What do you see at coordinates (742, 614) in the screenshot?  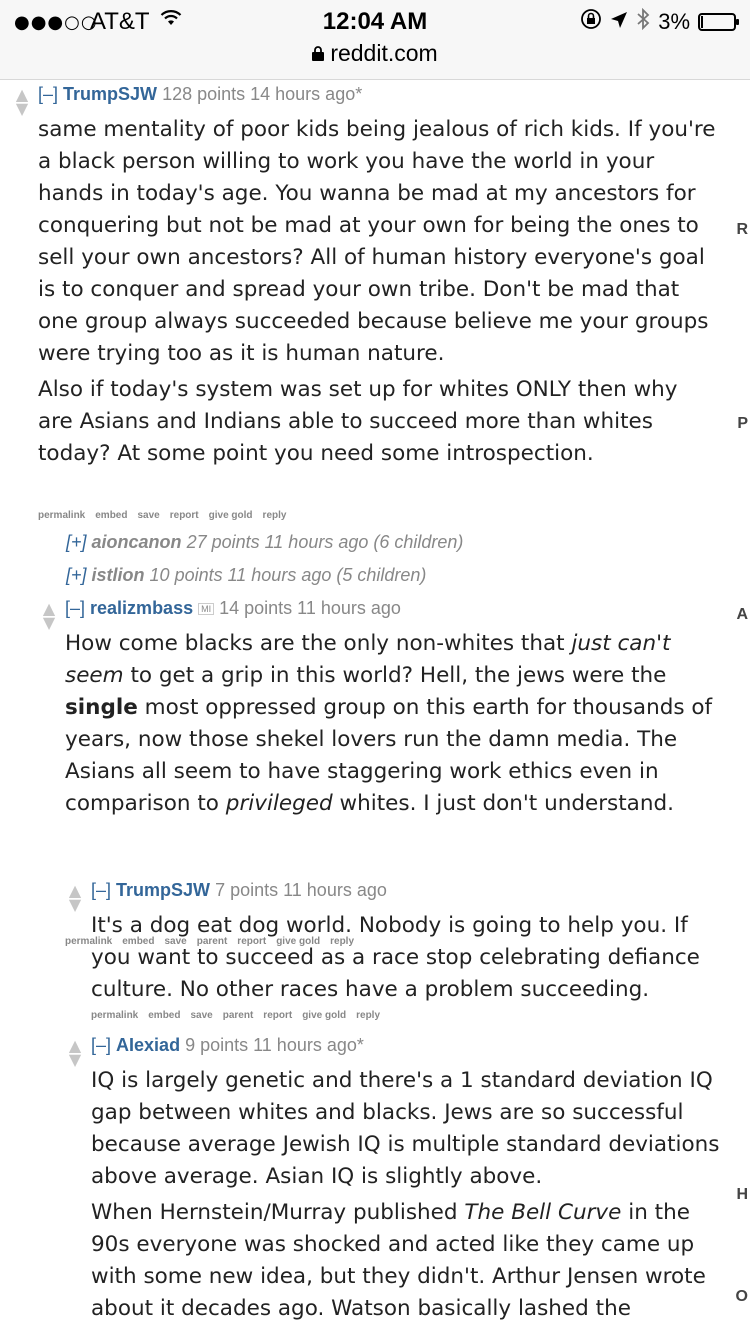 I see `sidebar-letter: A` at bounding box center [742, 614].